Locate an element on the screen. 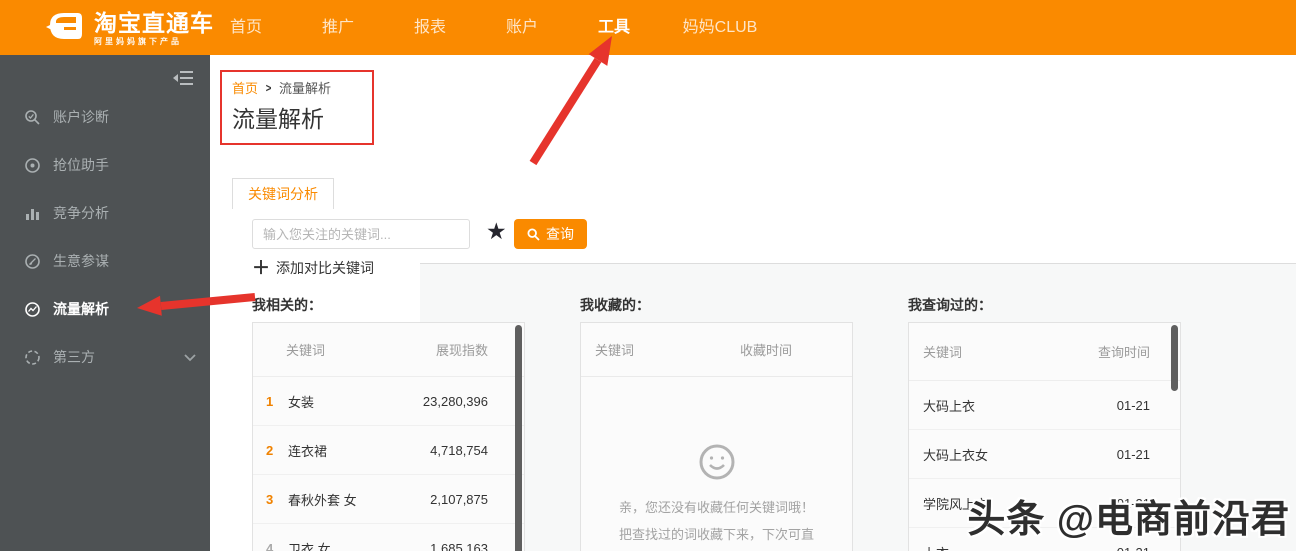 The width and height of the screenshot is (1296, 551). top-nav: 首页 推广 报表 账户 工具 妈妈CLUB is located at coordinates (490, 27).